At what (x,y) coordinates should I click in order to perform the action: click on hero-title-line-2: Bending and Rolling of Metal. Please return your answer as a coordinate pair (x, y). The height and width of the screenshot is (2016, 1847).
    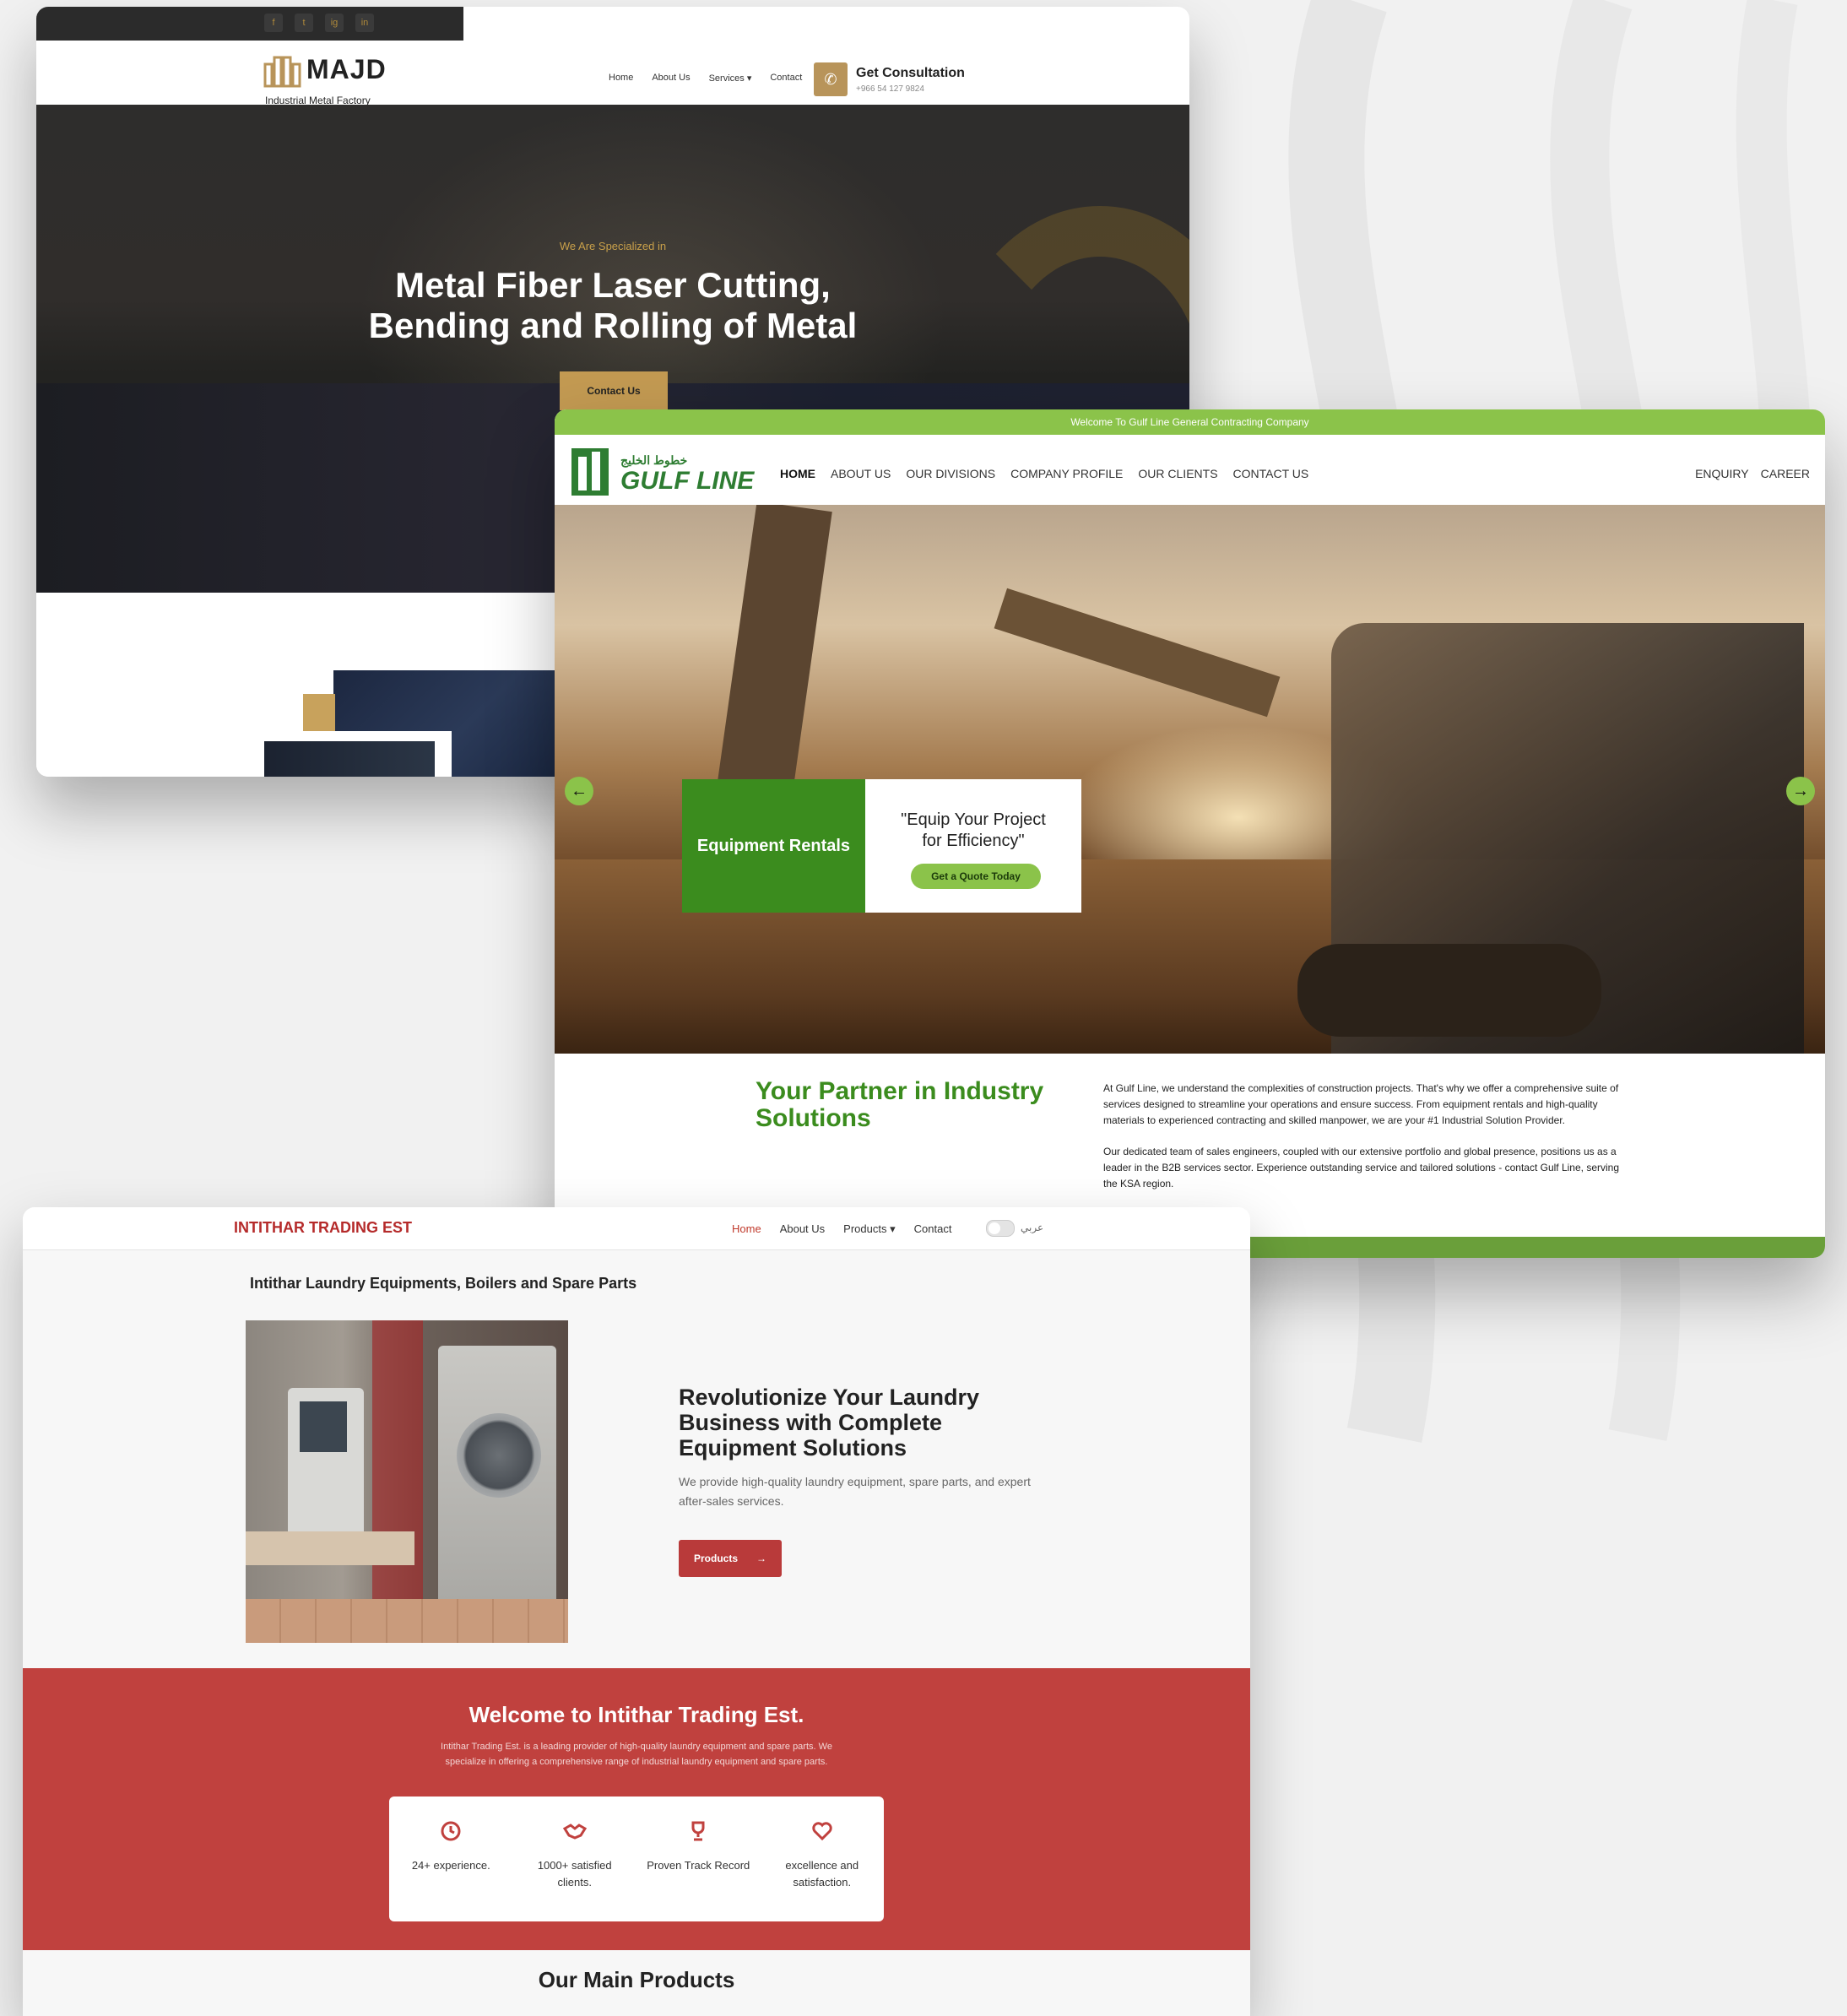
    Looking at the image, I should click on (613, 325).